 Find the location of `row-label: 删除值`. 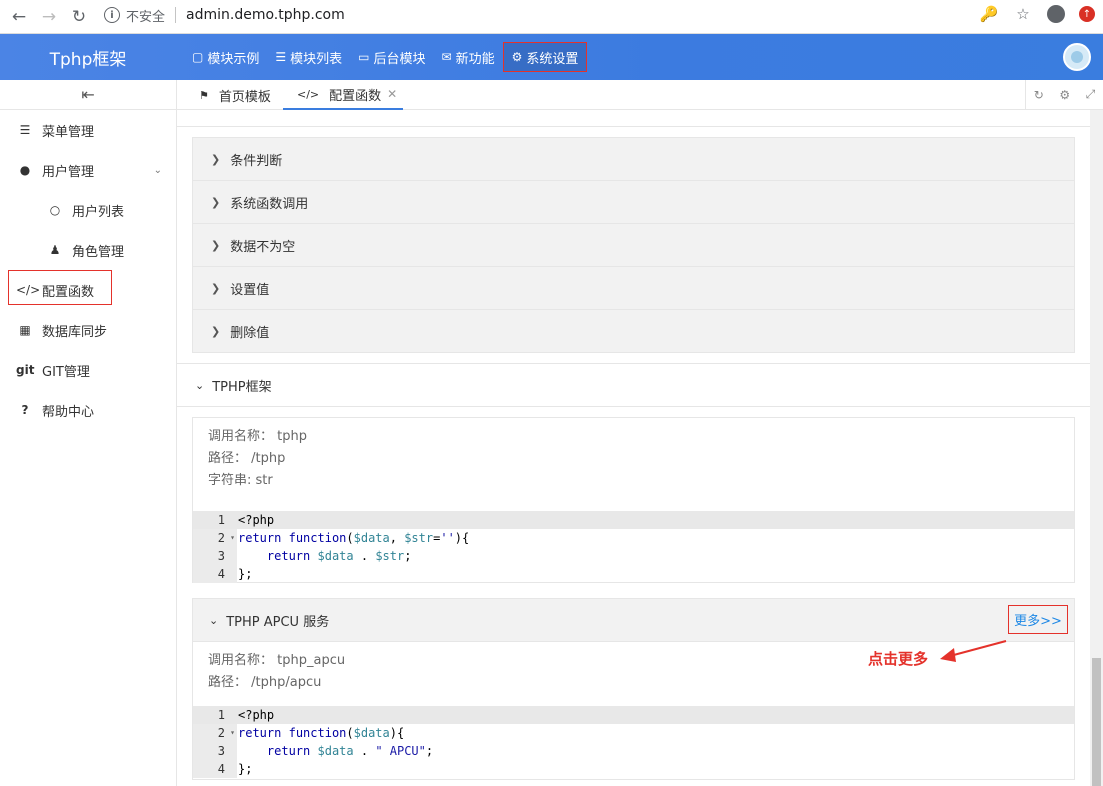

row-label: 删除值 is located at coordinates (250, 333).